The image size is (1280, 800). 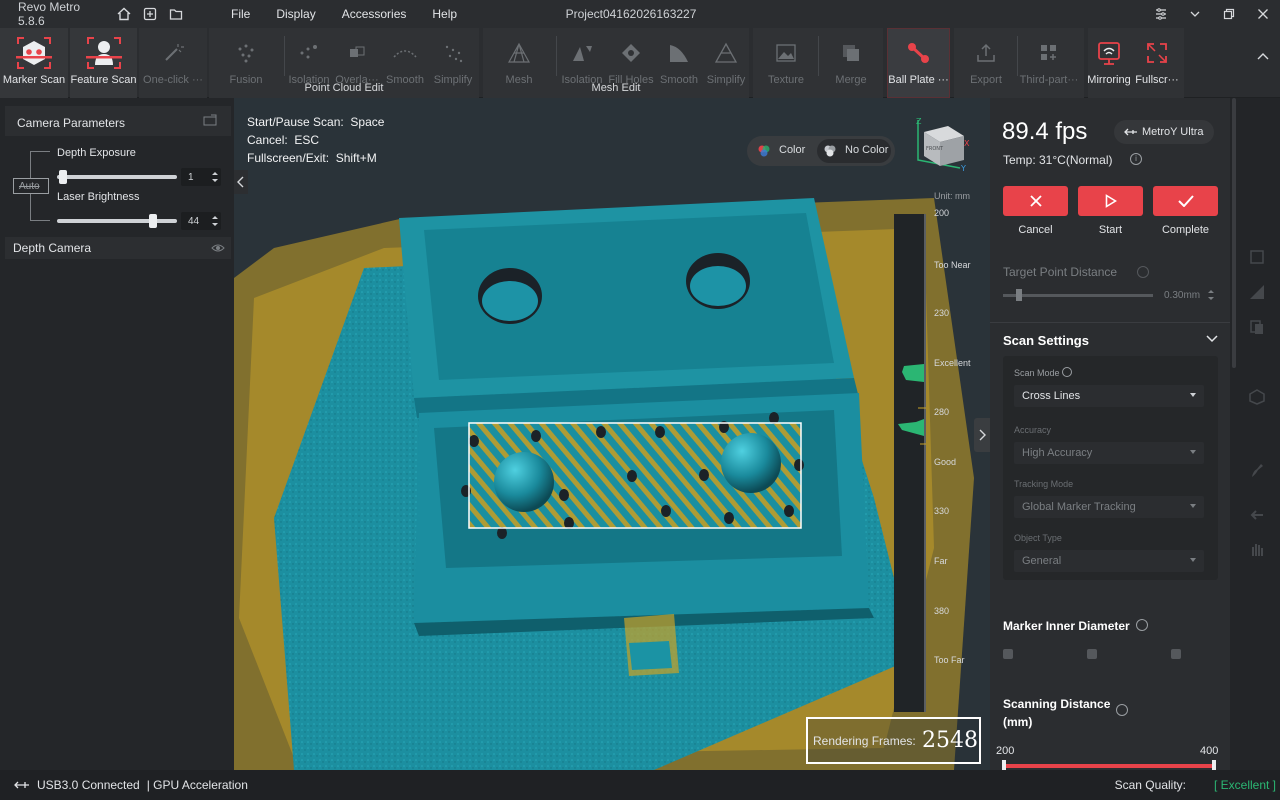 I want to click on color-toggle: Color No Color, so click(x=821, y=151).